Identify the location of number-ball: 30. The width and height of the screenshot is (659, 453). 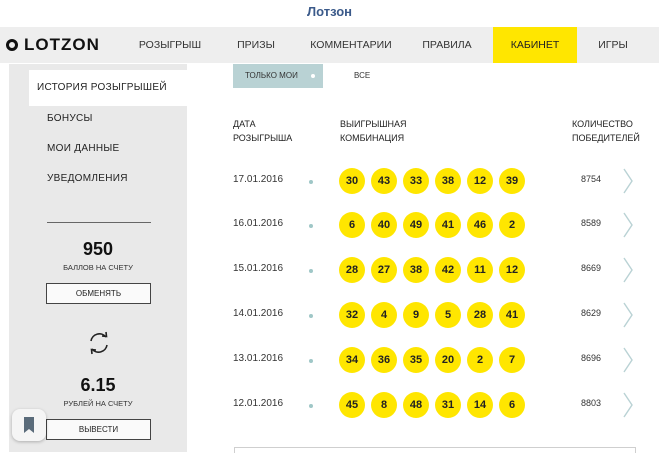
(352, 181).